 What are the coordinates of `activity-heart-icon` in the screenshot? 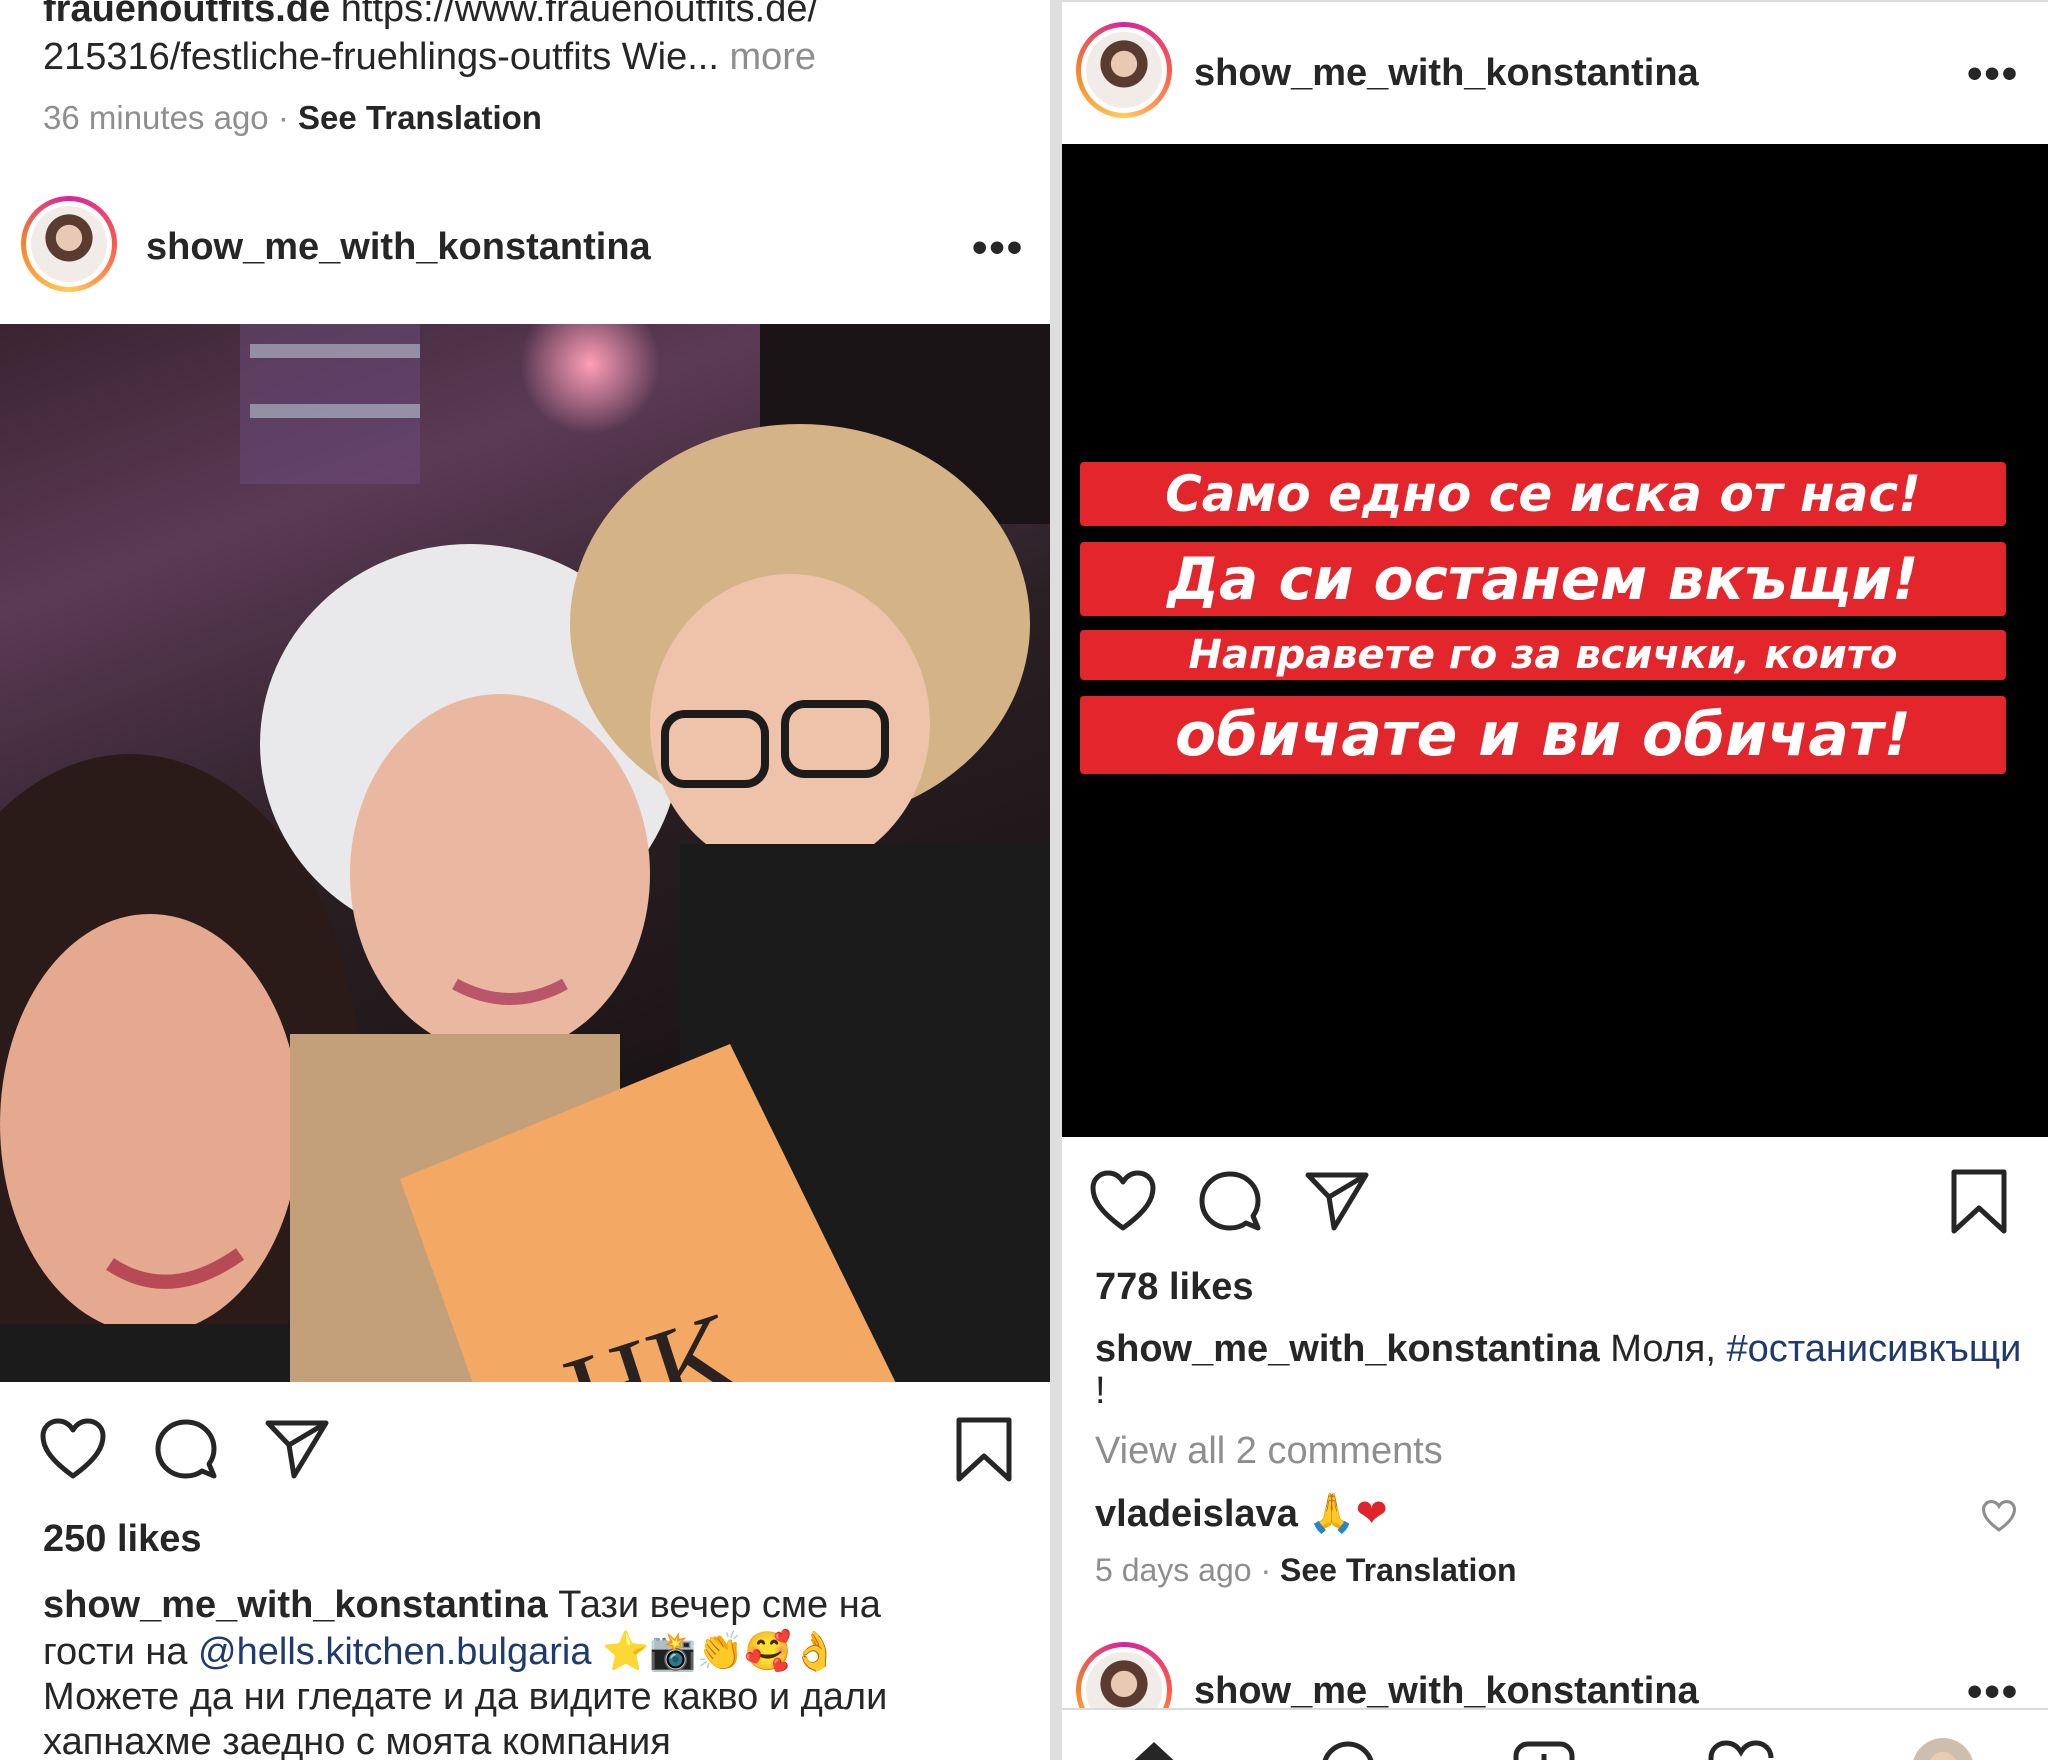 It's located at (1741, 1750).